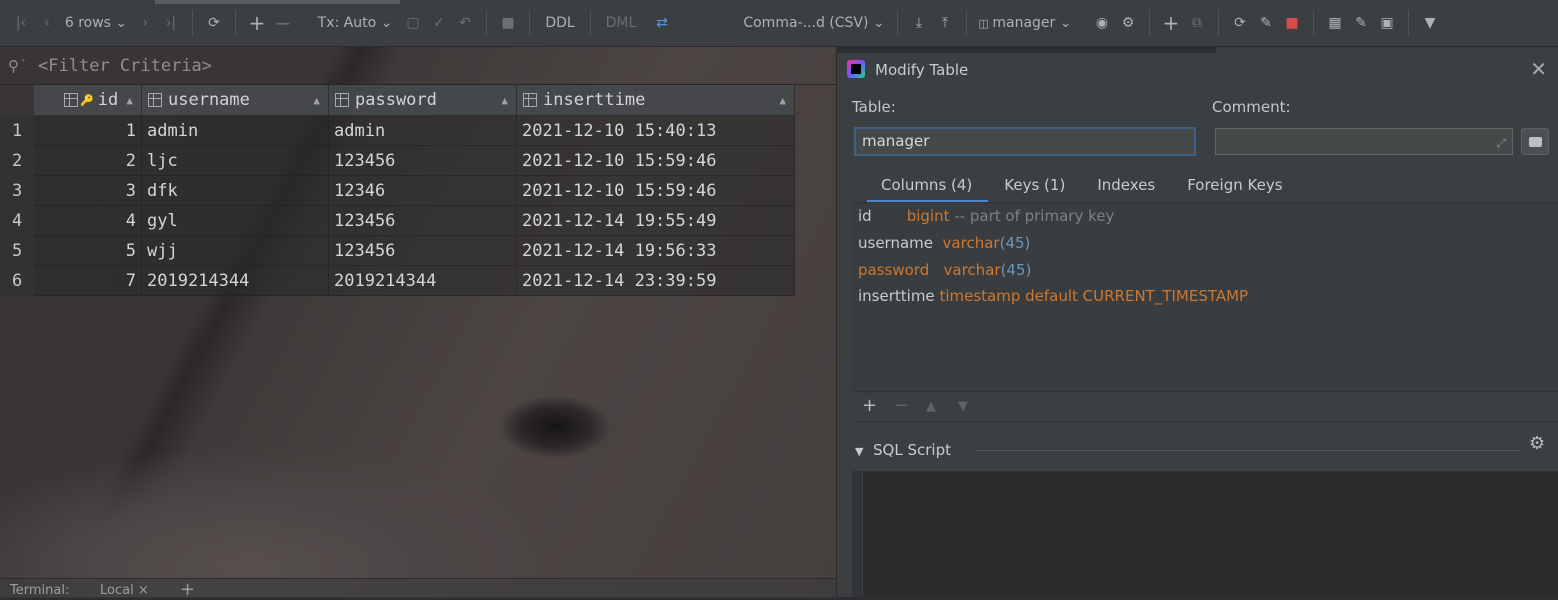 This screenshot has width=1558, height=600. Describe the element at coordinates (283, 23) in the screenshot. I see `delete-row-icon: −` at that location.